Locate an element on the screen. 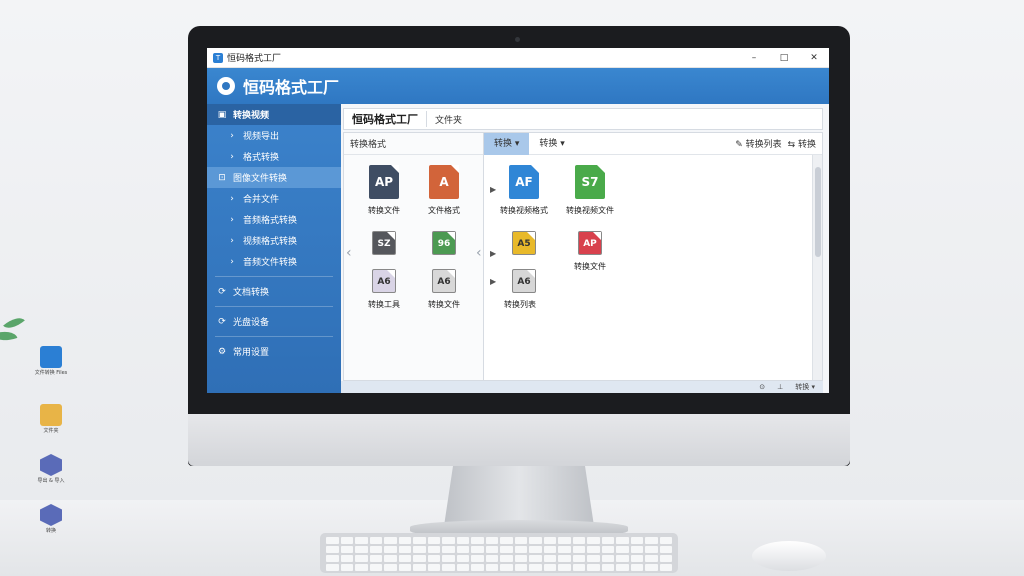 Image resolution: width=1024 pixels, height=576 pixels. app-name: 恒码格式工厂 is located at coordinates (291, 87).